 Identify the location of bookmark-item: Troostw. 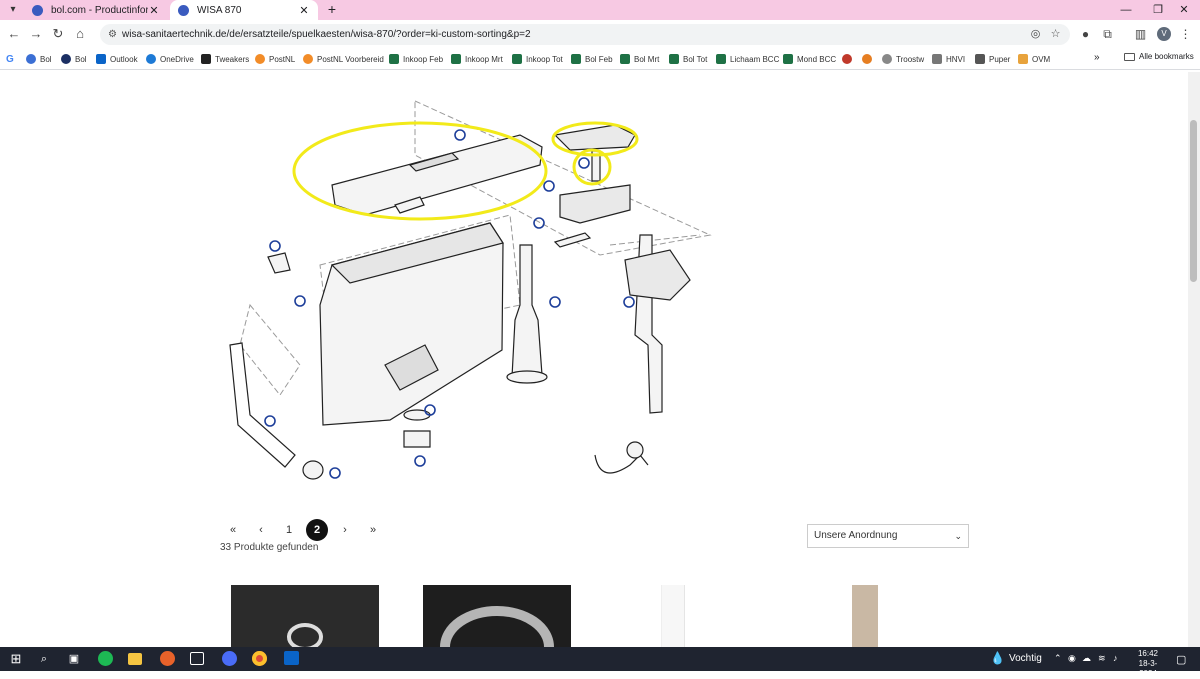
(903, 59).